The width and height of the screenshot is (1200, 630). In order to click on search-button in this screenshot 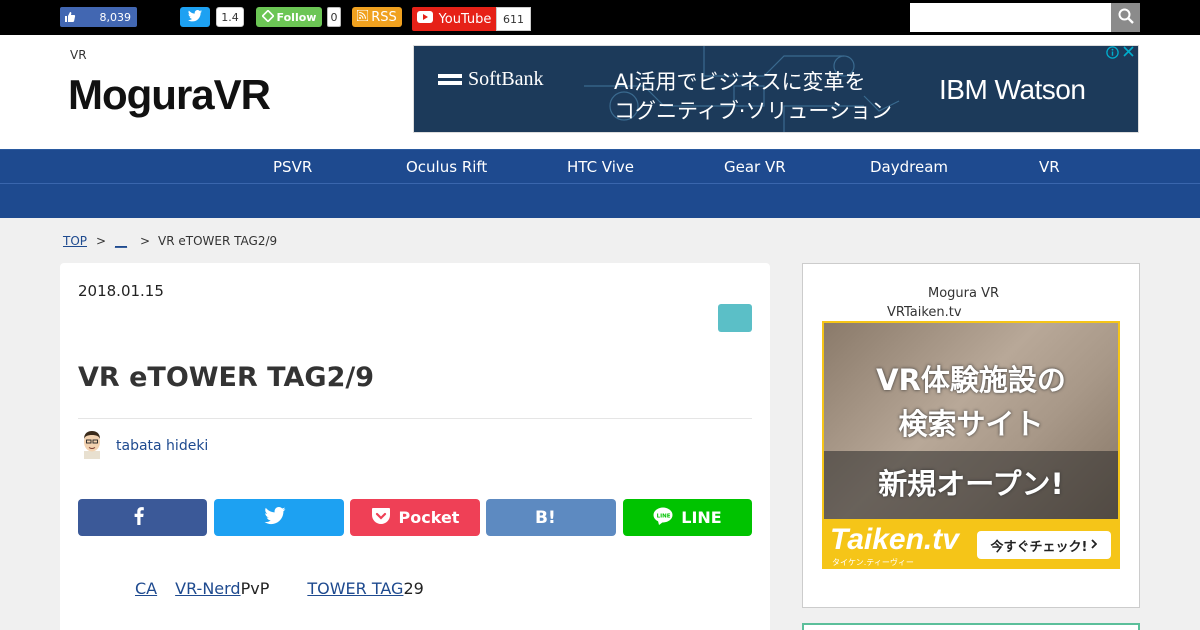, I will do `click(1125, 17)`.